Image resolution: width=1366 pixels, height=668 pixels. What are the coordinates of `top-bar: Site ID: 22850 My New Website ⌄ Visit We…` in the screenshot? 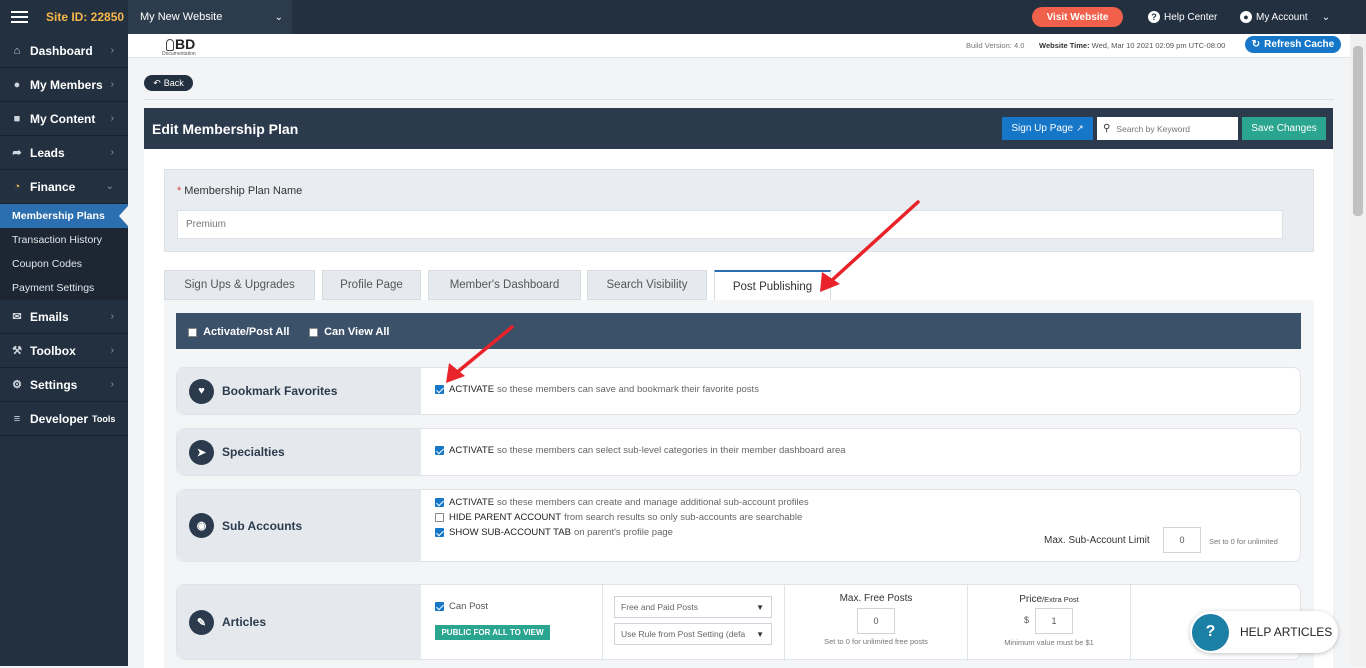 It's located at (683, 17).